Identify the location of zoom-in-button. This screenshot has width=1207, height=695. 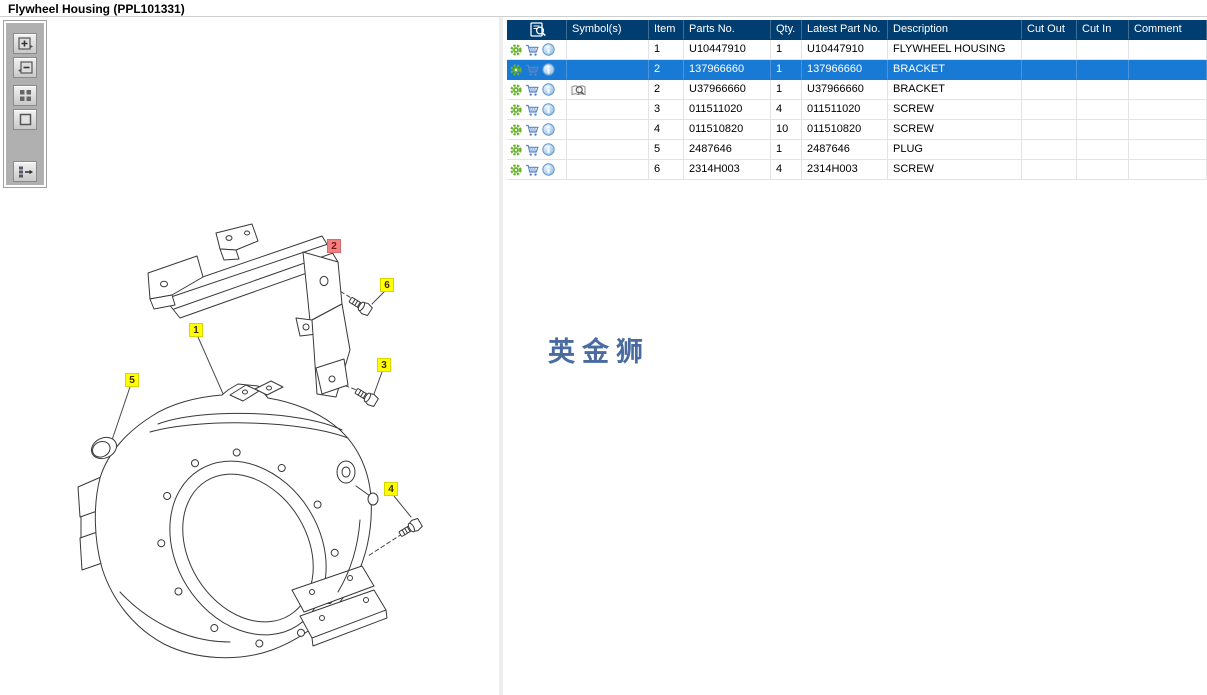
(25, 43).